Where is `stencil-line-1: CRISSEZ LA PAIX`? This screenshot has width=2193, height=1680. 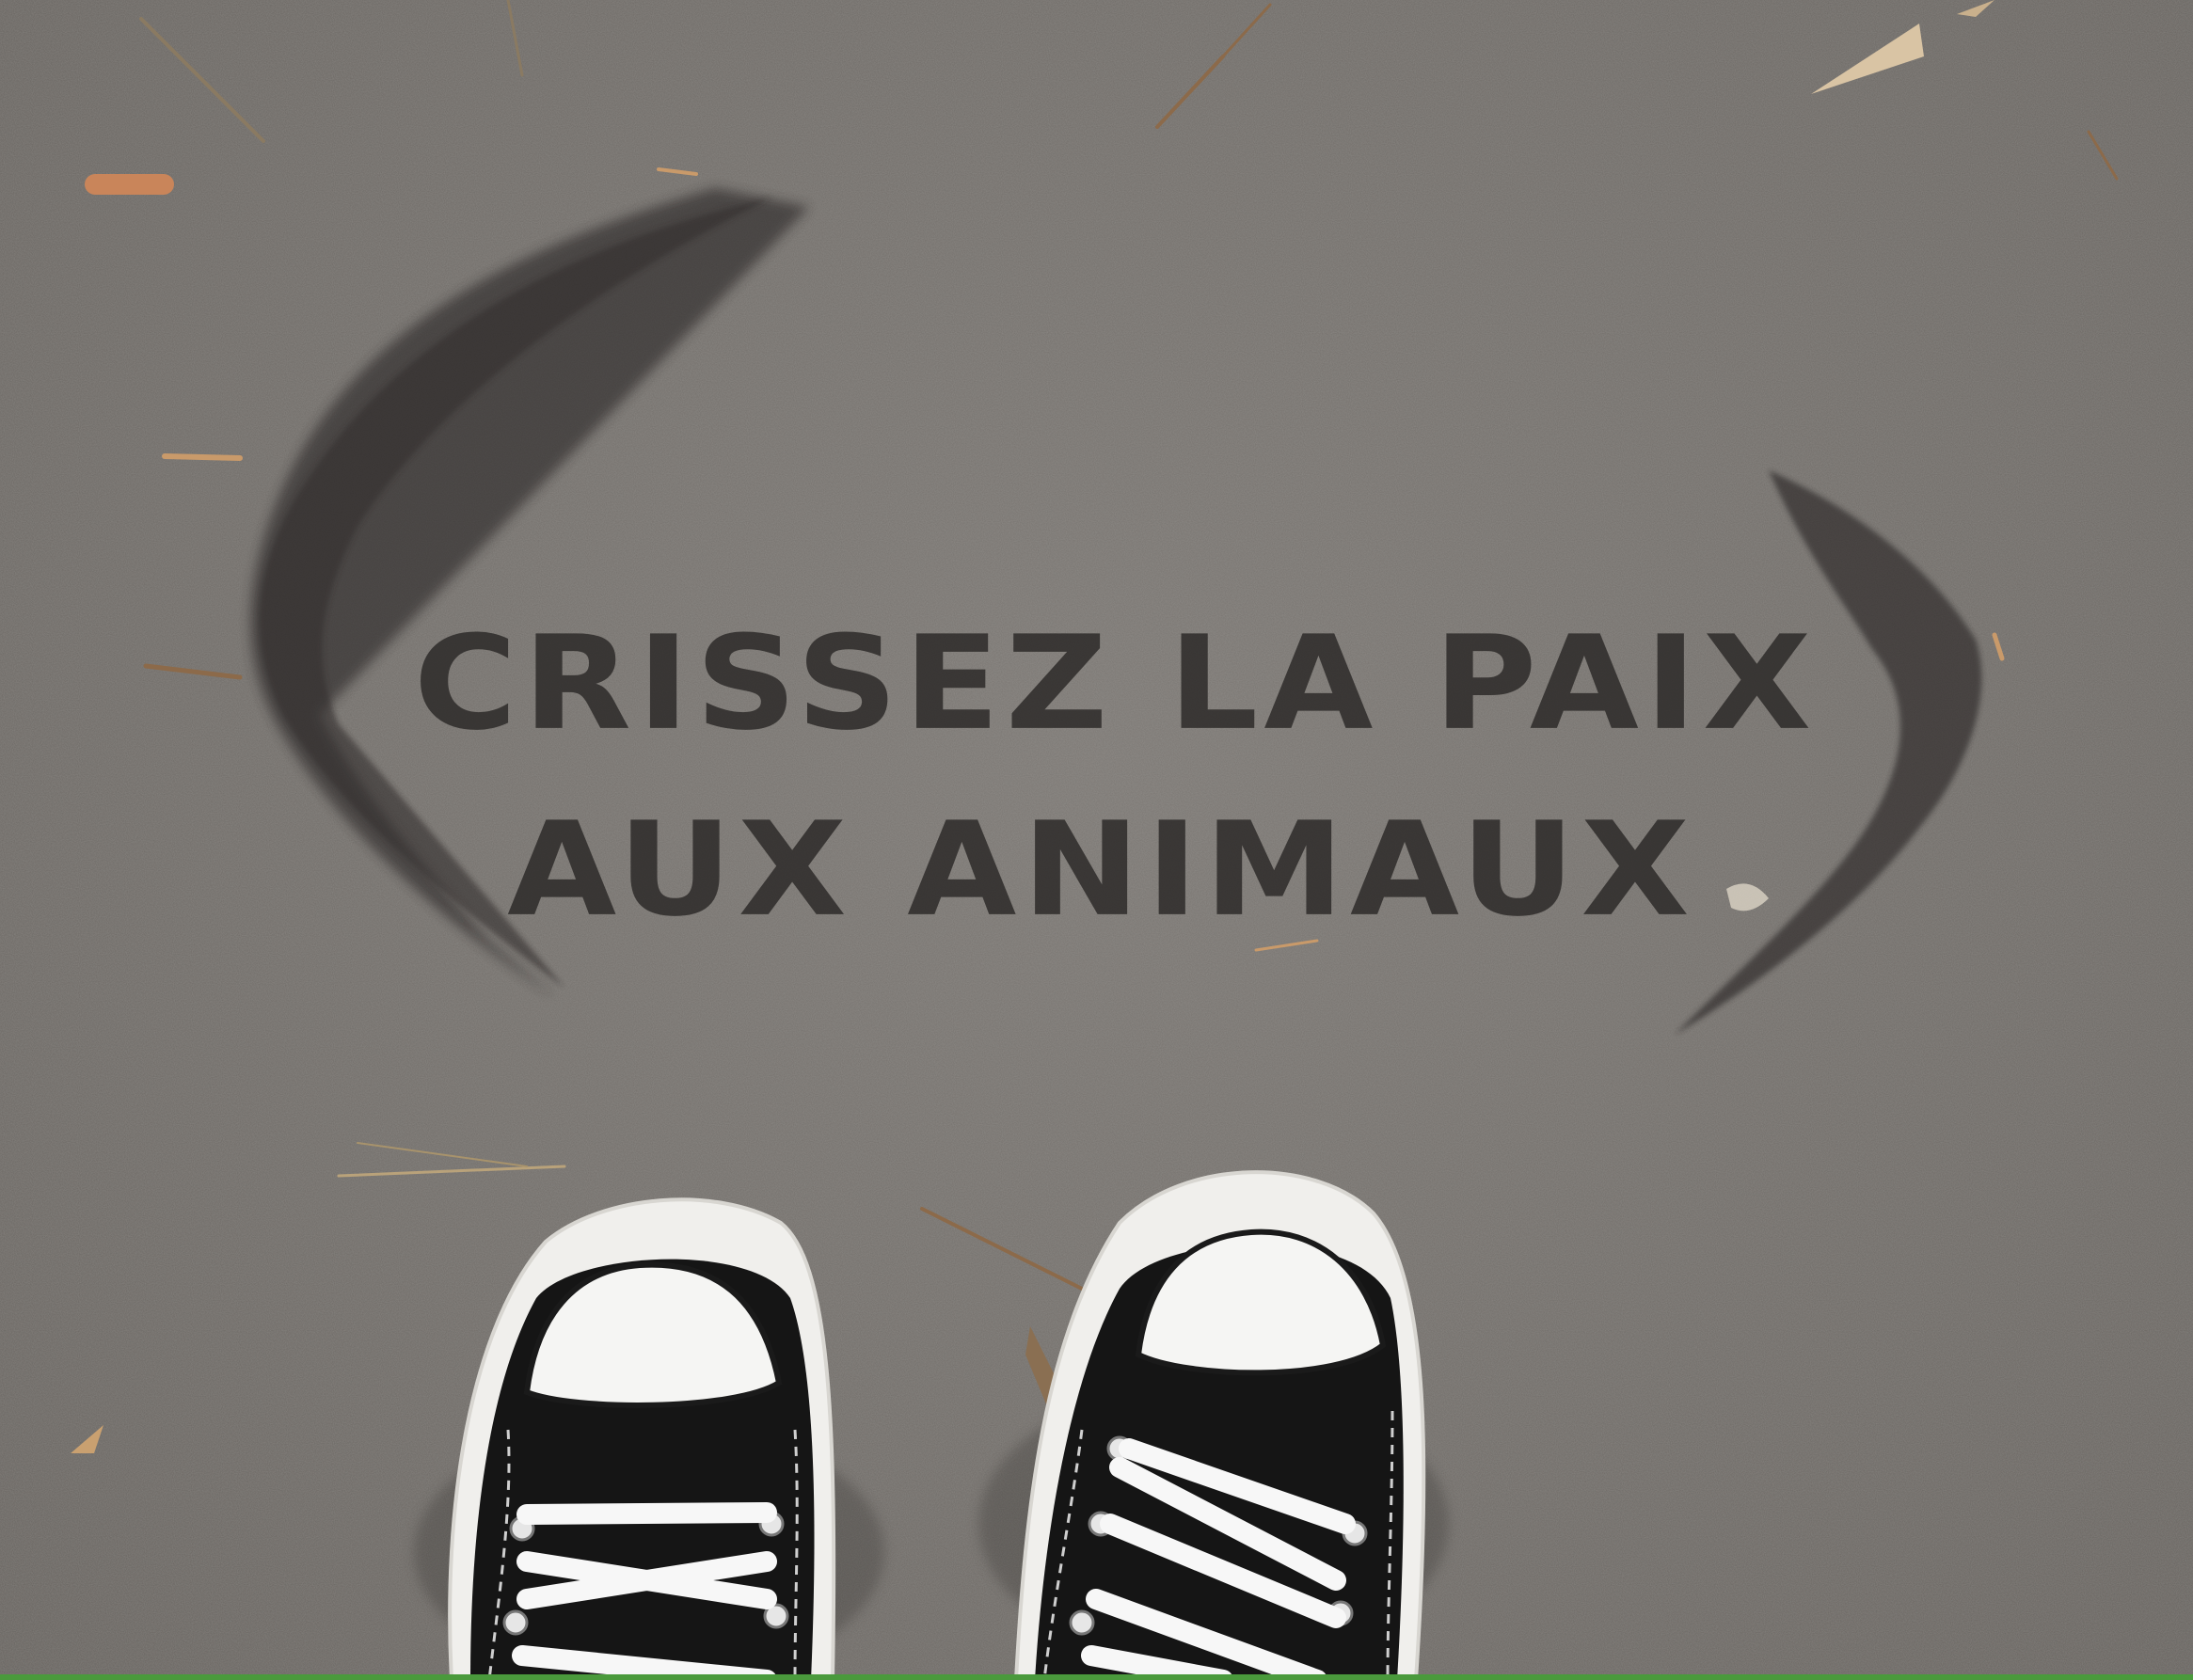 stencil-line-1: CRISSEZ LA PAIX is located at coordinates (1115, 684).